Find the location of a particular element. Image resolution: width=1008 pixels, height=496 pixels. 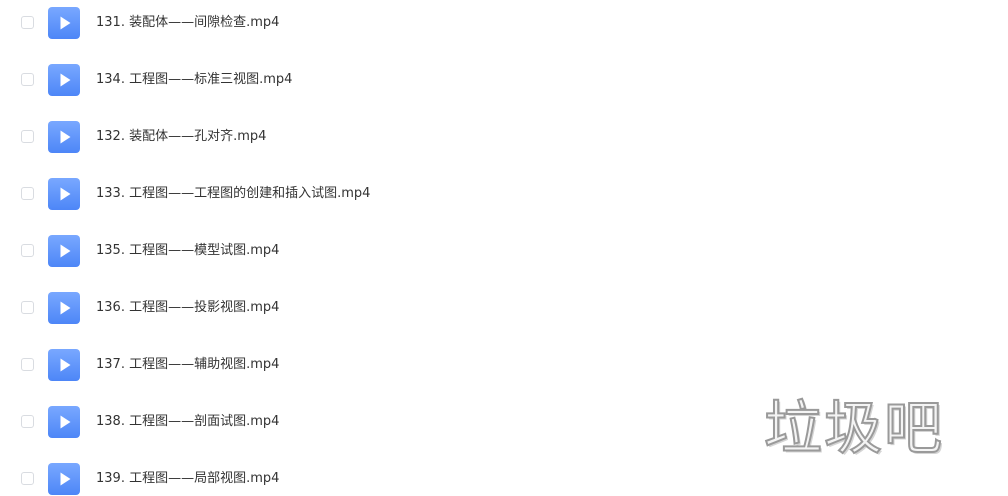

file-name: 131. 装配体——间隙检查.mp4 is located at coordinates (187, 23).